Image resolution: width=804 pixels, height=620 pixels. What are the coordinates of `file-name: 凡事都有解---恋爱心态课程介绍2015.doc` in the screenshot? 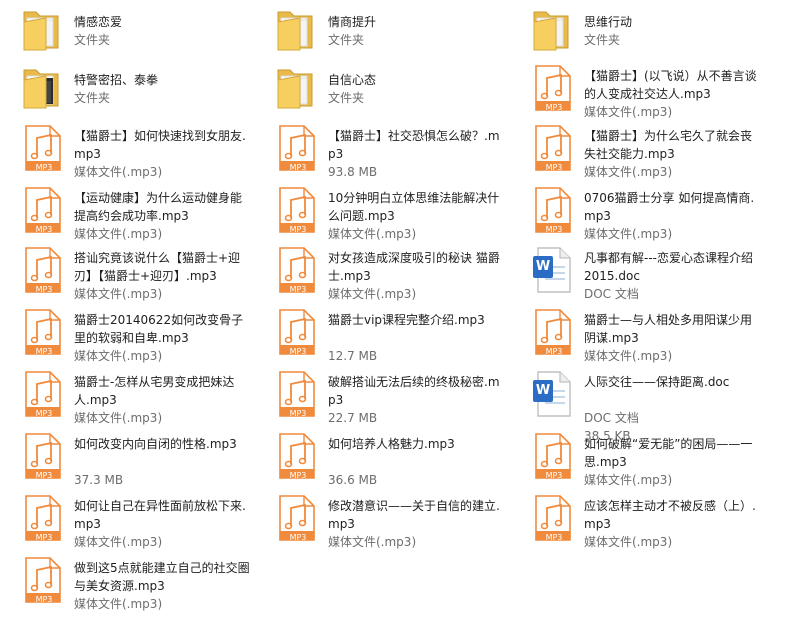 It's located at (668, 267).